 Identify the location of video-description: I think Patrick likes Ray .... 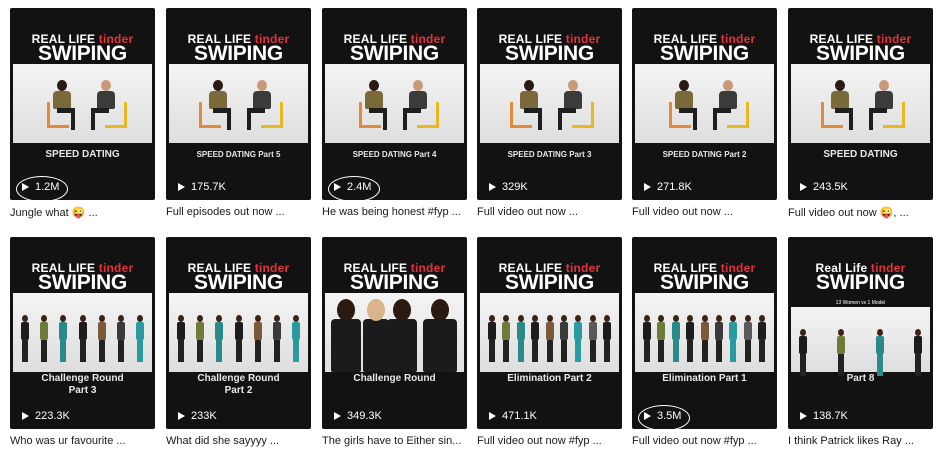
(862, 441).